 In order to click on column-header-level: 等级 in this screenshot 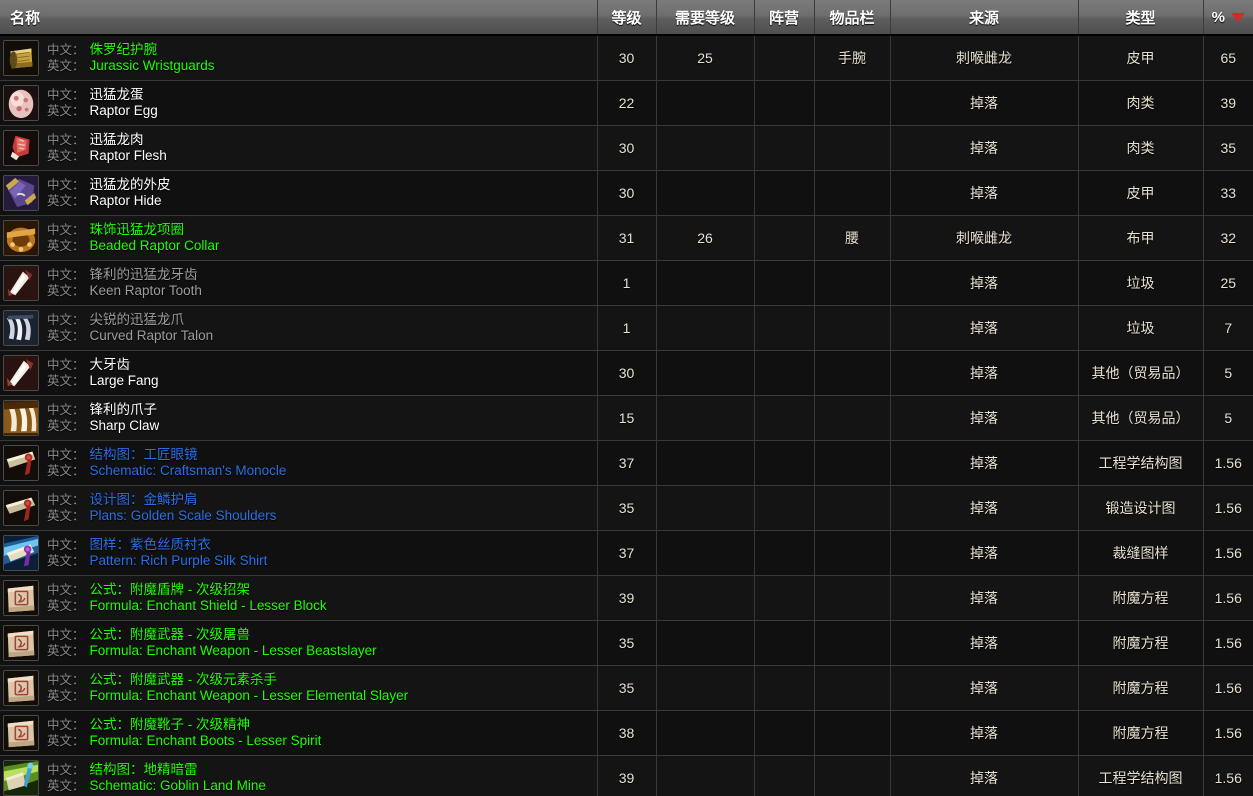, I will do `click(627, 18)`.